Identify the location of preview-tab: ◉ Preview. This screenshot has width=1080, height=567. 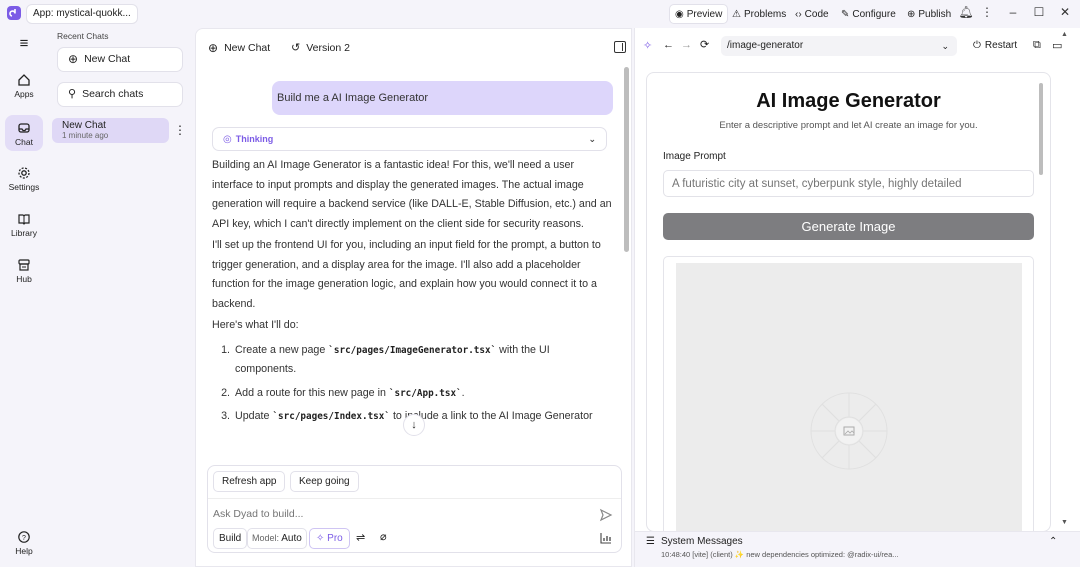
(699, 14).